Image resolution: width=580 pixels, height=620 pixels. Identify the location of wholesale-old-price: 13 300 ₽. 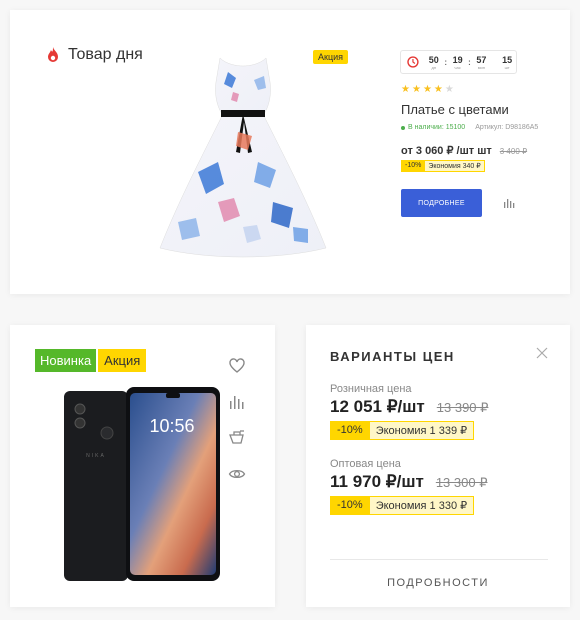
(461, 482).